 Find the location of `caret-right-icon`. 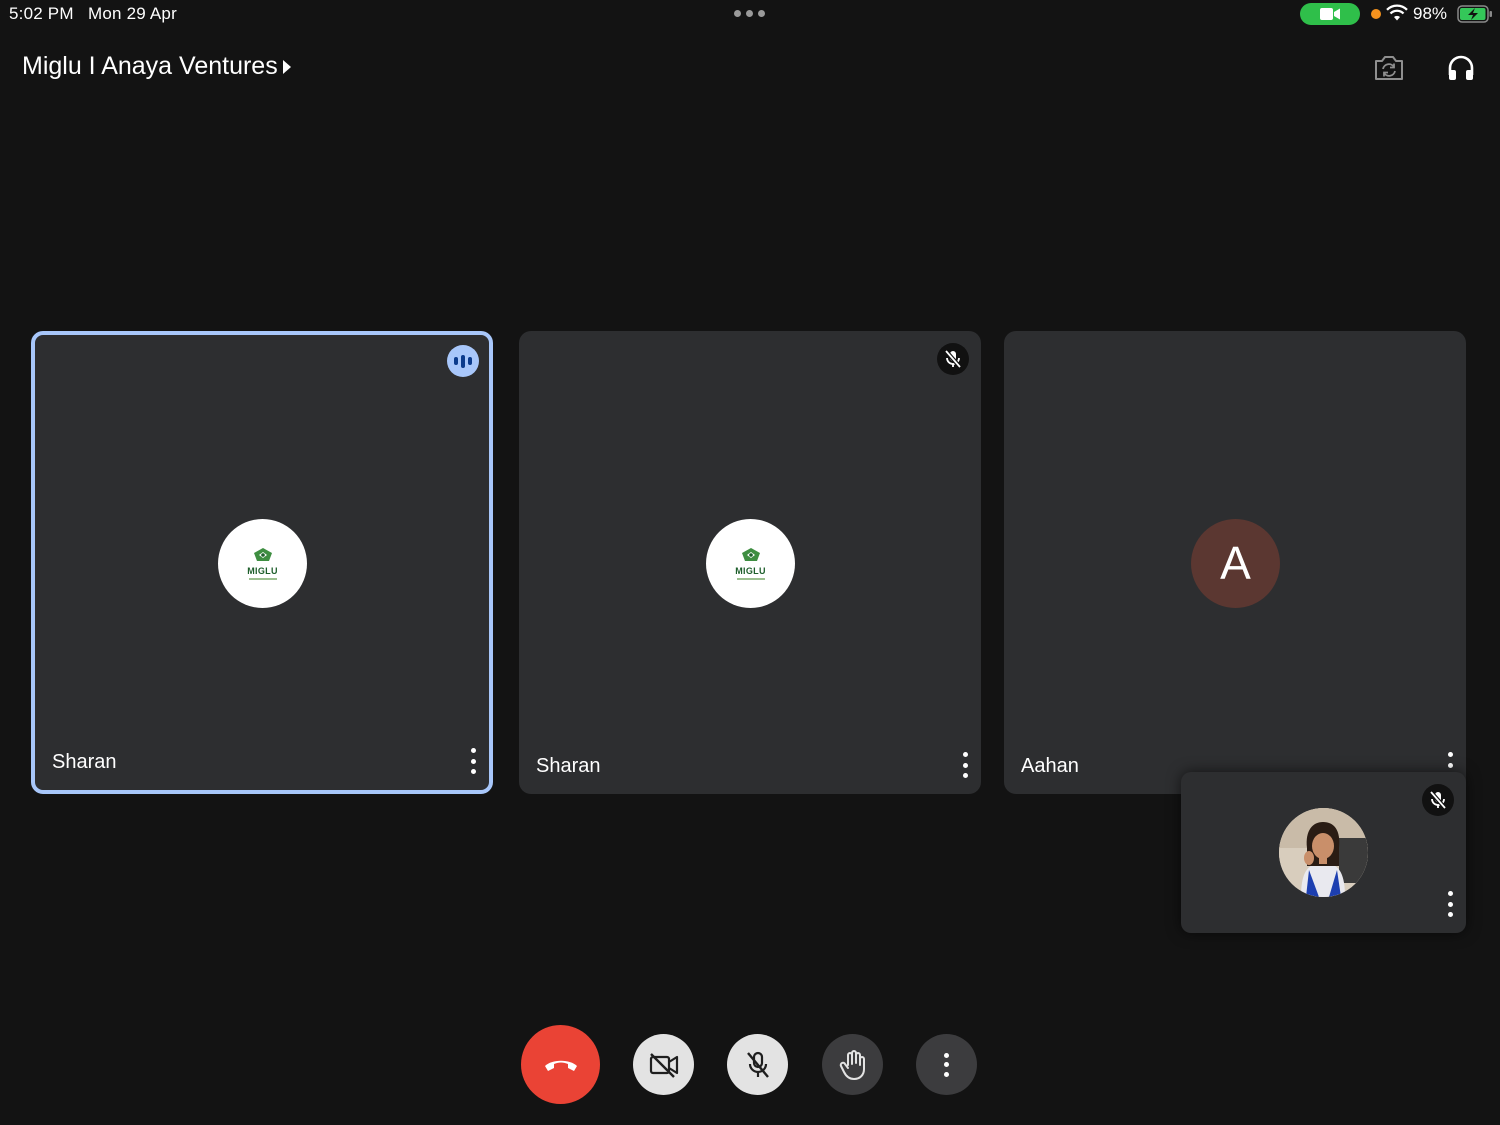

caret-right-icon is located at coordinates (287, 67).